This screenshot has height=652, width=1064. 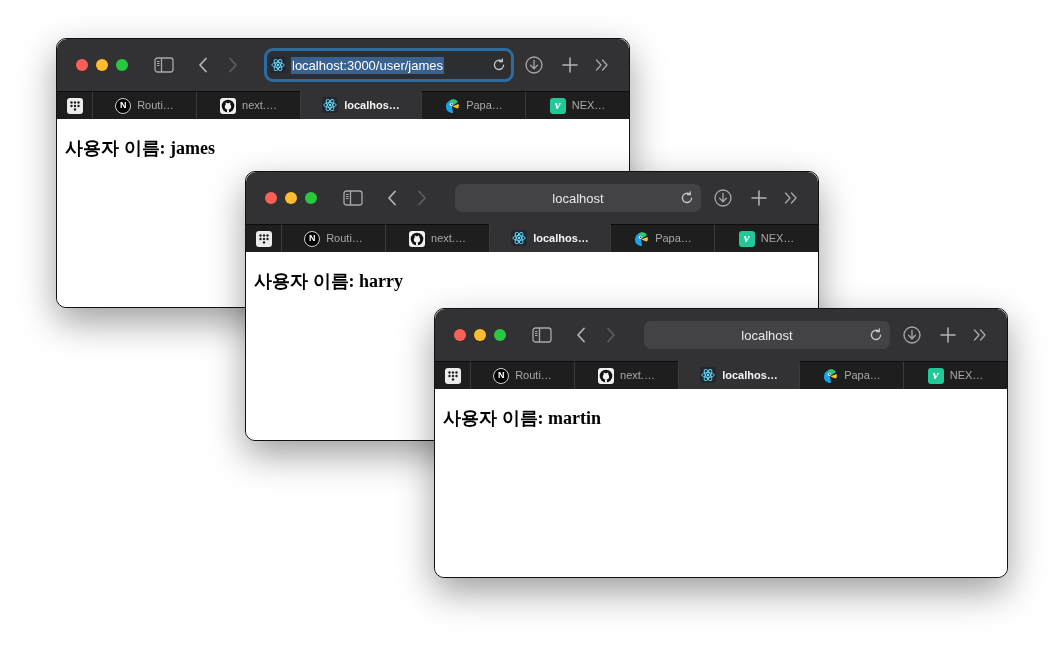 What do you see at coordinates (140, 148) in the screenshot?
I see `page-heading: 사용자 이름: james` at bounding box center [140, 148].